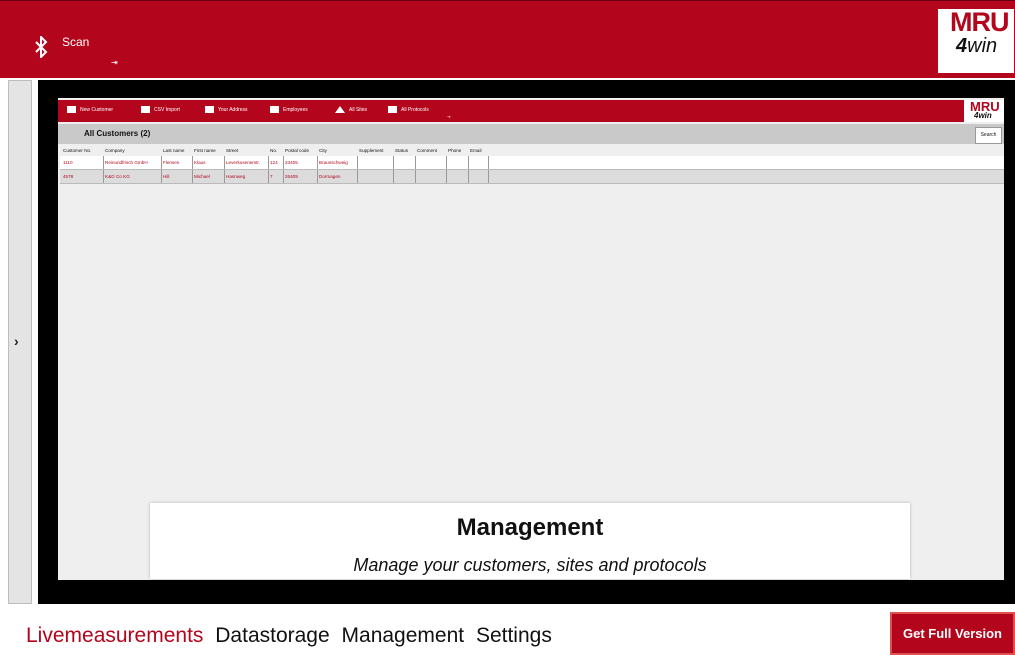 The height and width of the screenshot is (655, 1015). I want to click on column-header: Status, so click(405, 151).